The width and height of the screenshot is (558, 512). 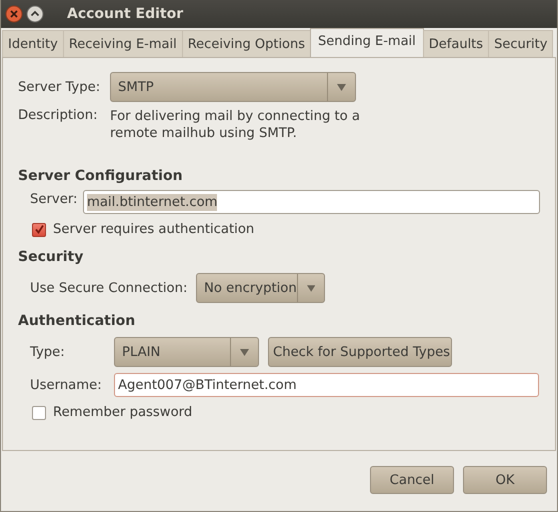 What do you see at coordinates (367, 42) in the screenshot?
I see `tab: Sending E-mail` at bounding box center [367, 42].